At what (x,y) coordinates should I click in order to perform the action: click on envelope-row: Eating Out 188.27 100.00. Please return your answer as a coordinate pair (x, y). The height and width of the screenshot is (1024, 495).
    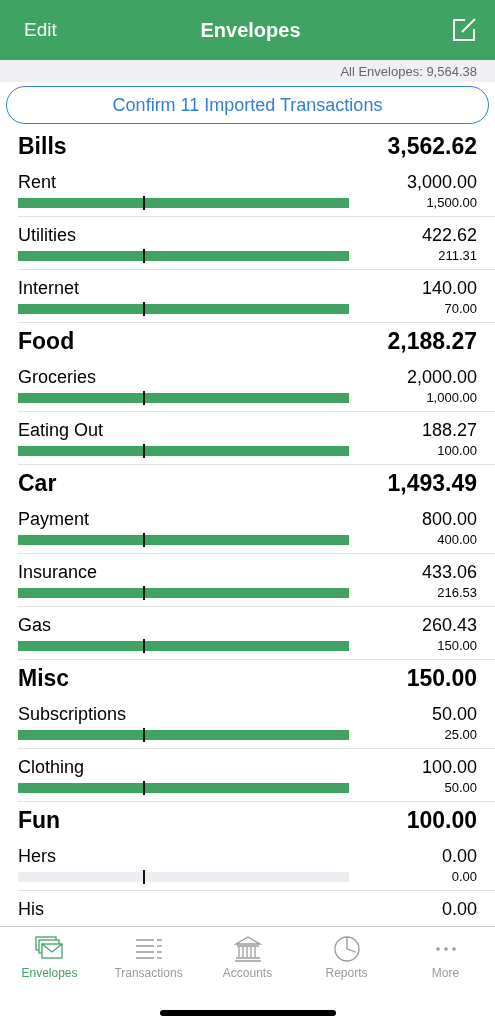
    Looking at the image, I should click on (256, 438).